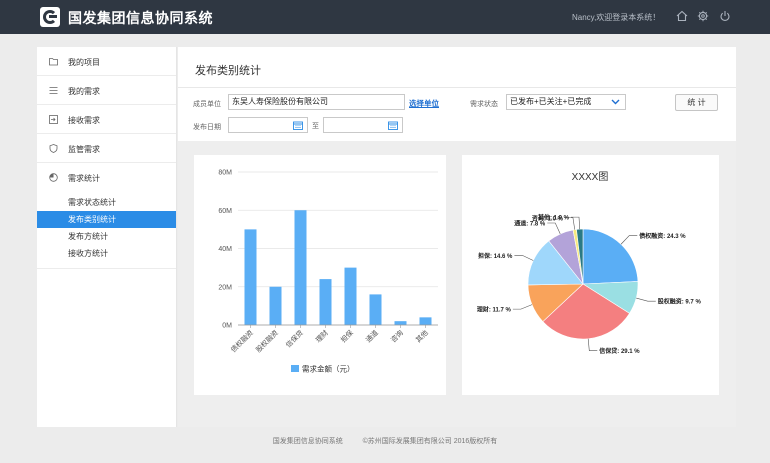 The height and width of the screenshot is (463, 770). I want to click on inbox-icon, so click(53, 119).